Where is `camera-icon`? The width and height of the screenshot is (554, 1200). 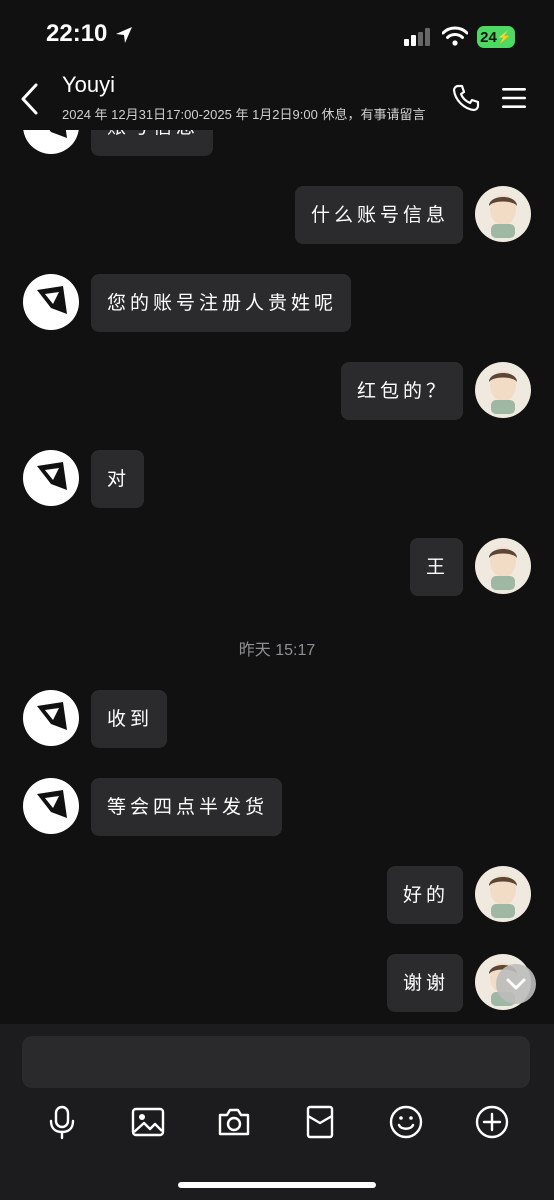
camera-icon is located at coordinates (234, 1122).